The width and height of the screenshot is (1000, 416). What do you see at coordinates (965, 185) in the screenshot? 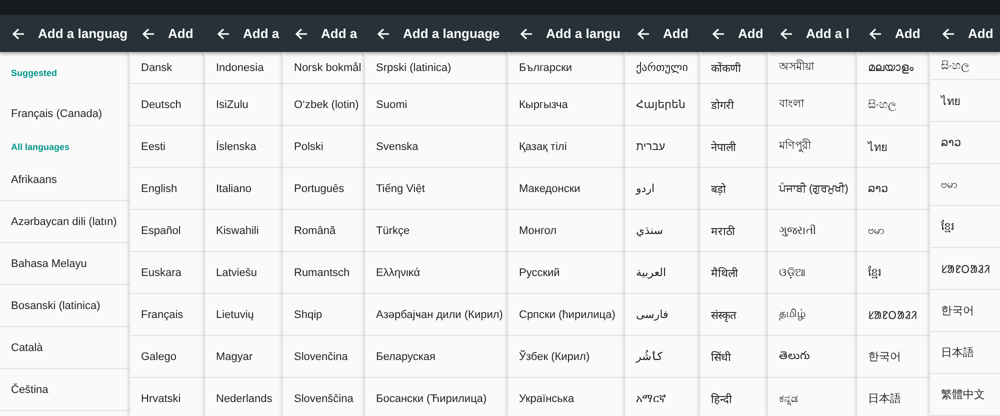
I see `language-item: ဗမာ` at bounding box center [965, 185].